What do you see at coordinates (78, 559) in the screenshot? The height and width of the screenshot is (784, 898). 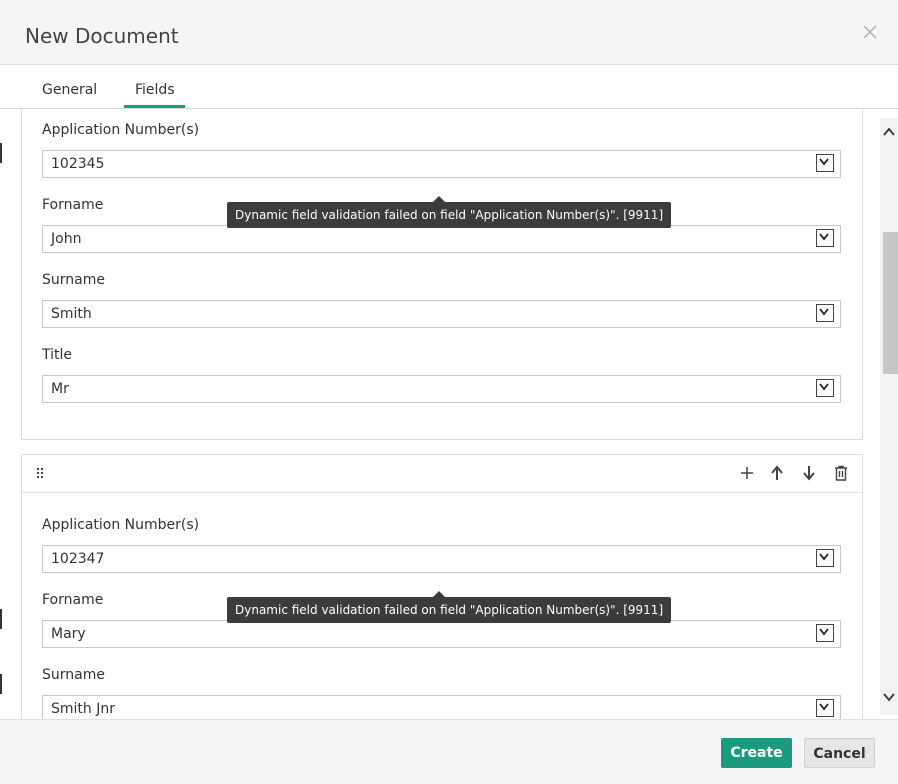 I see `select-value: 102347` at bounding box center [78, 559].